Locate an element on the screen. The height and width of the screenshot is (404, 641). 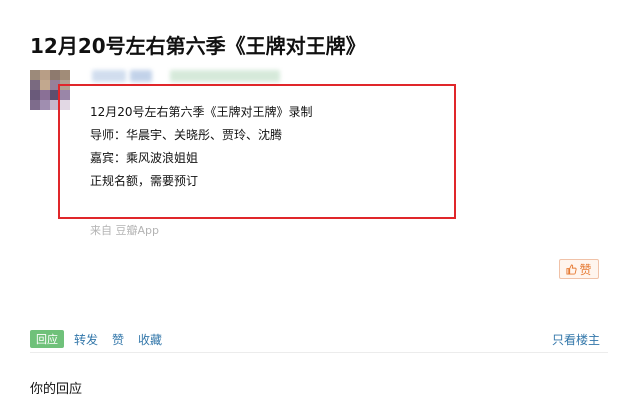
post-date-blurred is located at coordinates (225, 76).